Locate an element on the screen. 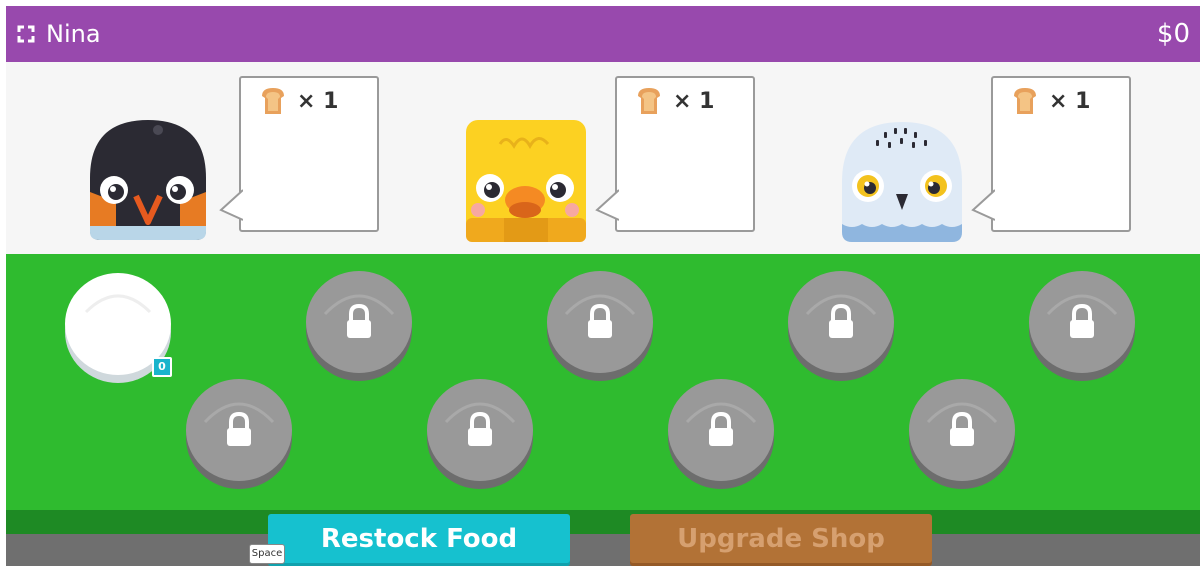 This screenshot has height=566, width=1200. floor is located at coordinates (603, 550).